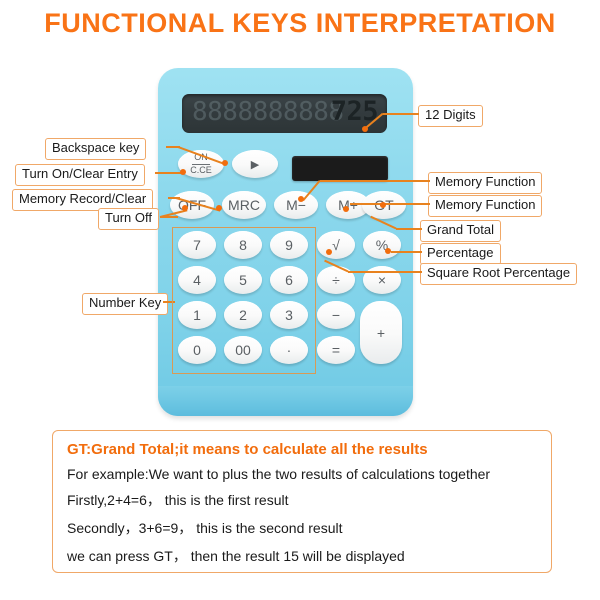 Image resolution: width=600 pixels, height=600 pixels. What do you see at coordinates (125, 304) in the screenshot?
I see `callout-number-key: Number Key` at bounding box center [125, 304].